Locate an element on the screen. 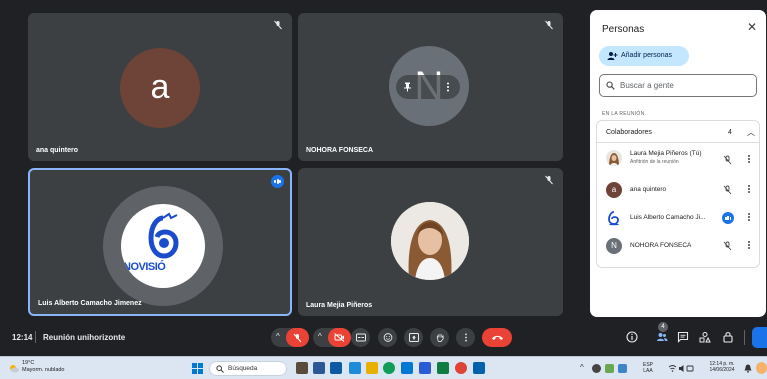  present-button is located at coordinates (413, 337).